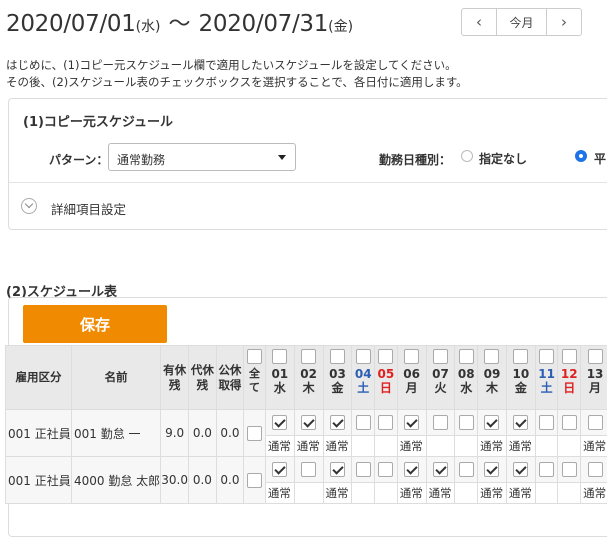  Describe the element at coordinates (115, 433) in the screenshot. I see `name-cell: 001 勤怠 一` at that location.